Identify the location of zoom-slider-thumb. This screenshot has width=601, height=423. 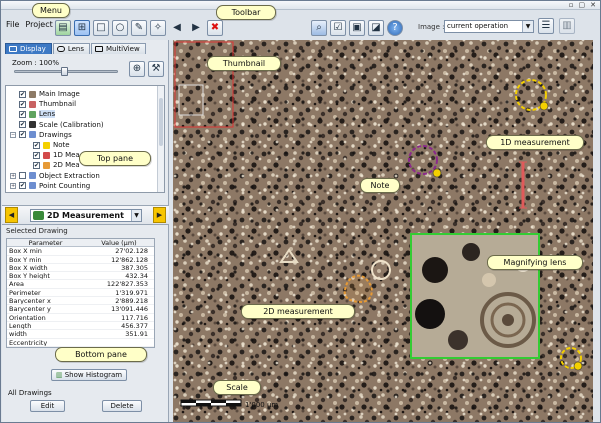
(64, 71).